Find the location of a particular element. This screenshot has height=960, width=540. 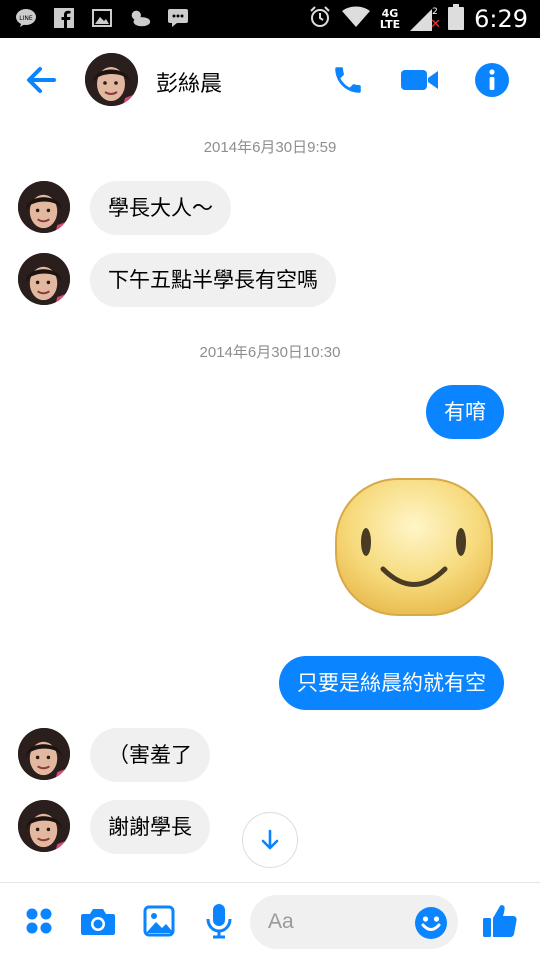

emoji-icon is located at coordinates (431, 923).